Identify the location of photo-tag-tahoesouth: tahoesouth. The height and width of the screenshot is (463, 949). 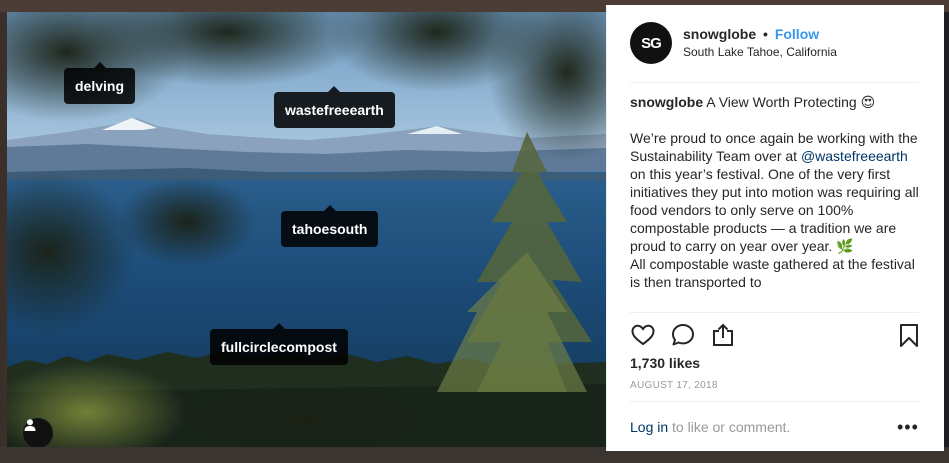
(330, 226).